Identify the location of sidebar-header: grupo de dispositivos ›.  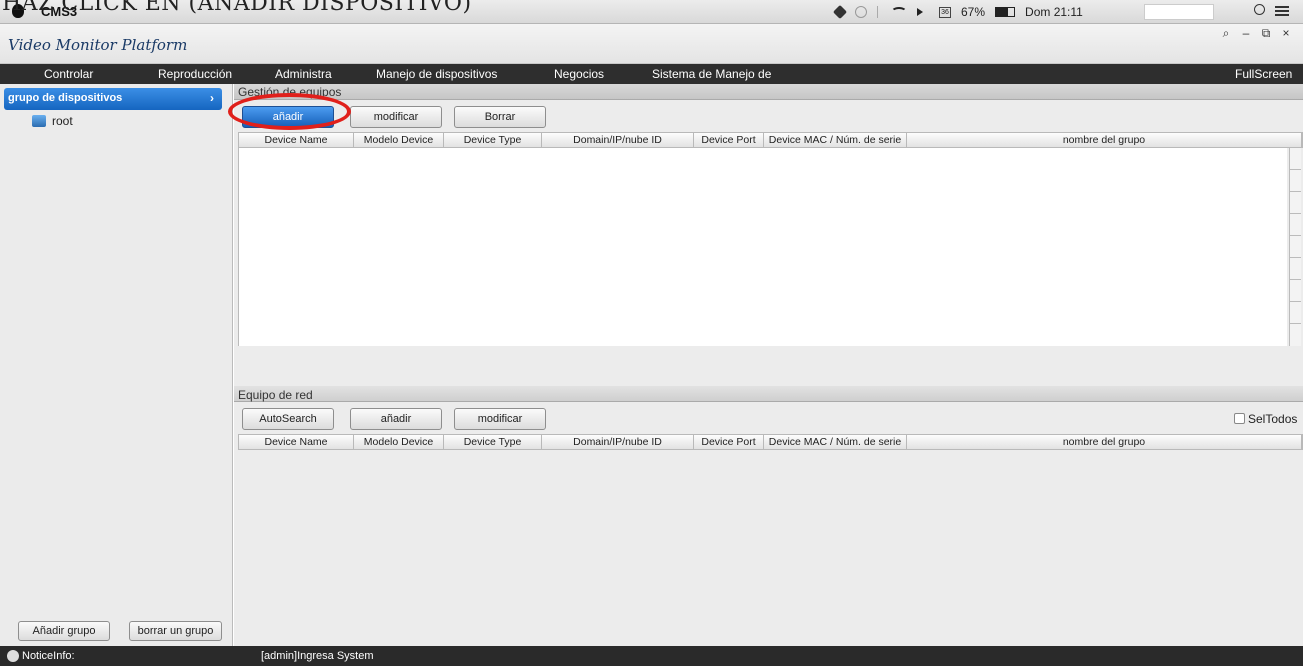
(113, 99).